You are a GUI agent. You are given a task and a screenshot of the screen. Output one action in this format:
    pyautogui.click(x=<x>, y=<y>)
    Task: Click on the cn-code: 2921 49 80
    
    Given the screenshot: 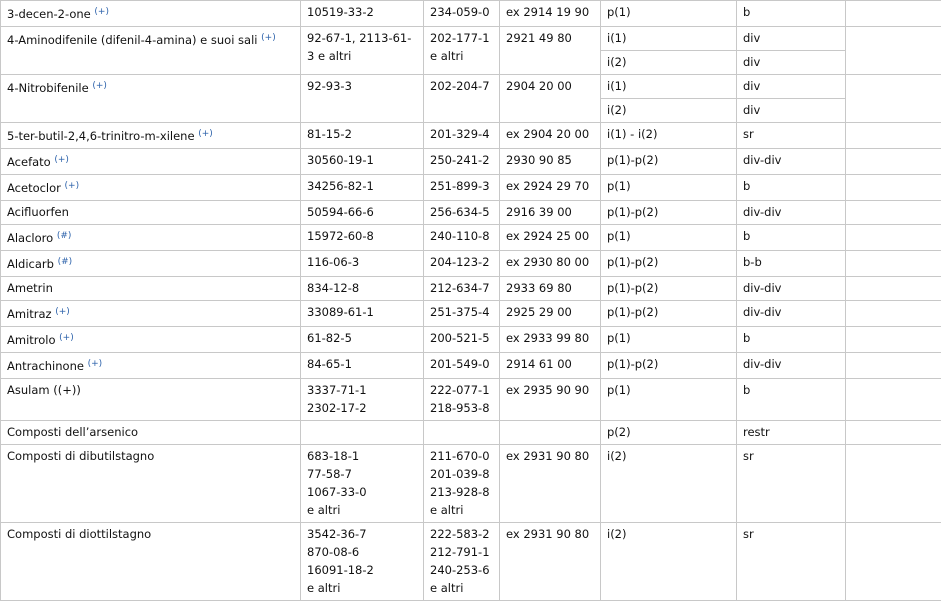 What is the action you would take?
    pyautogui.click(x=539, y=38)
    